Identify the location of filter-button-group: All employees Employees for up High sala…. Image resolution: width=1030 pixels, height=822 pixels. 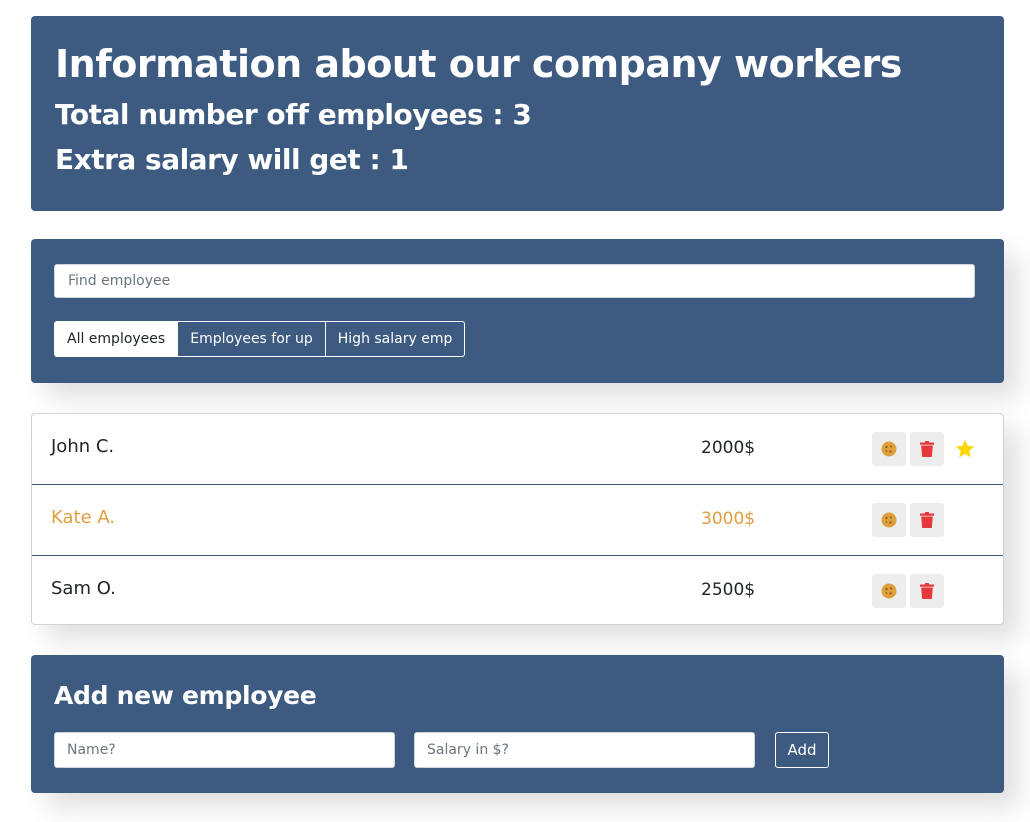
(260, 339).